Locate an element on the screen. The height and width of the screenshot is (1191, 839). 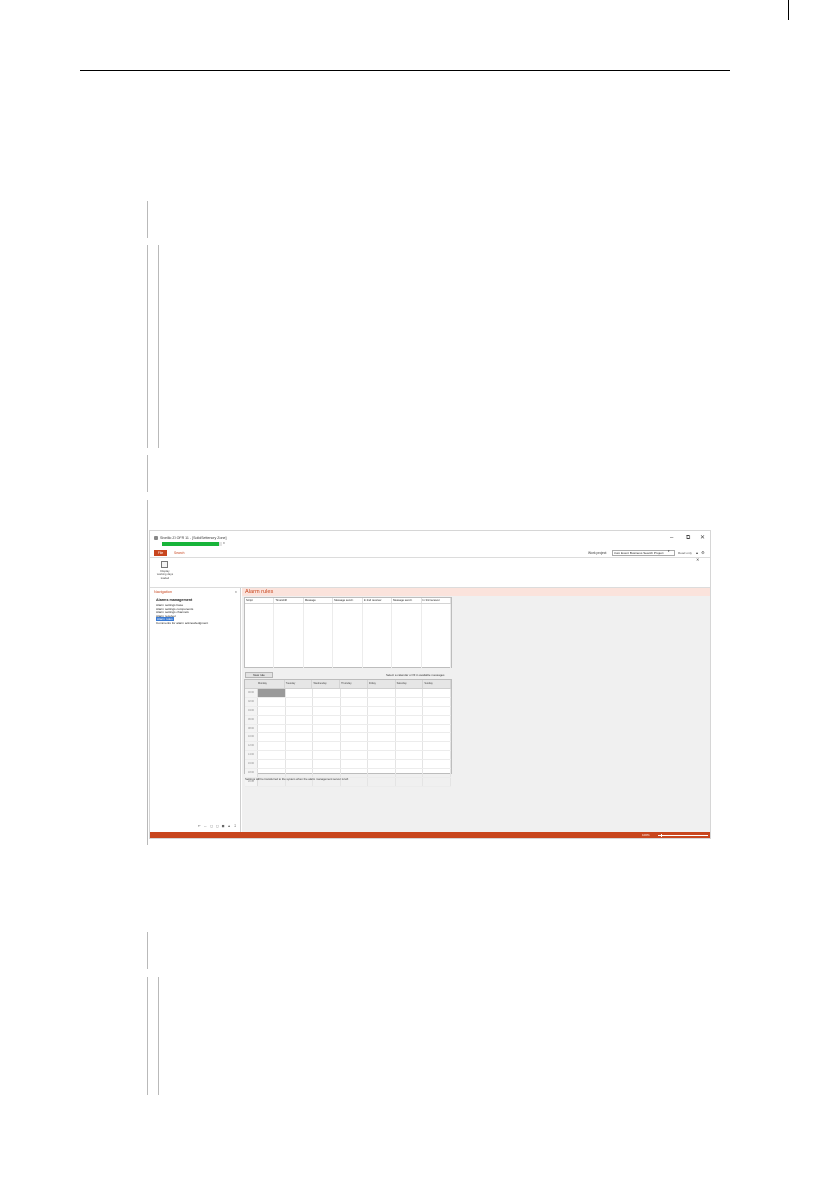
maximize-button: ⧉ is located at coordinates (688, 538).